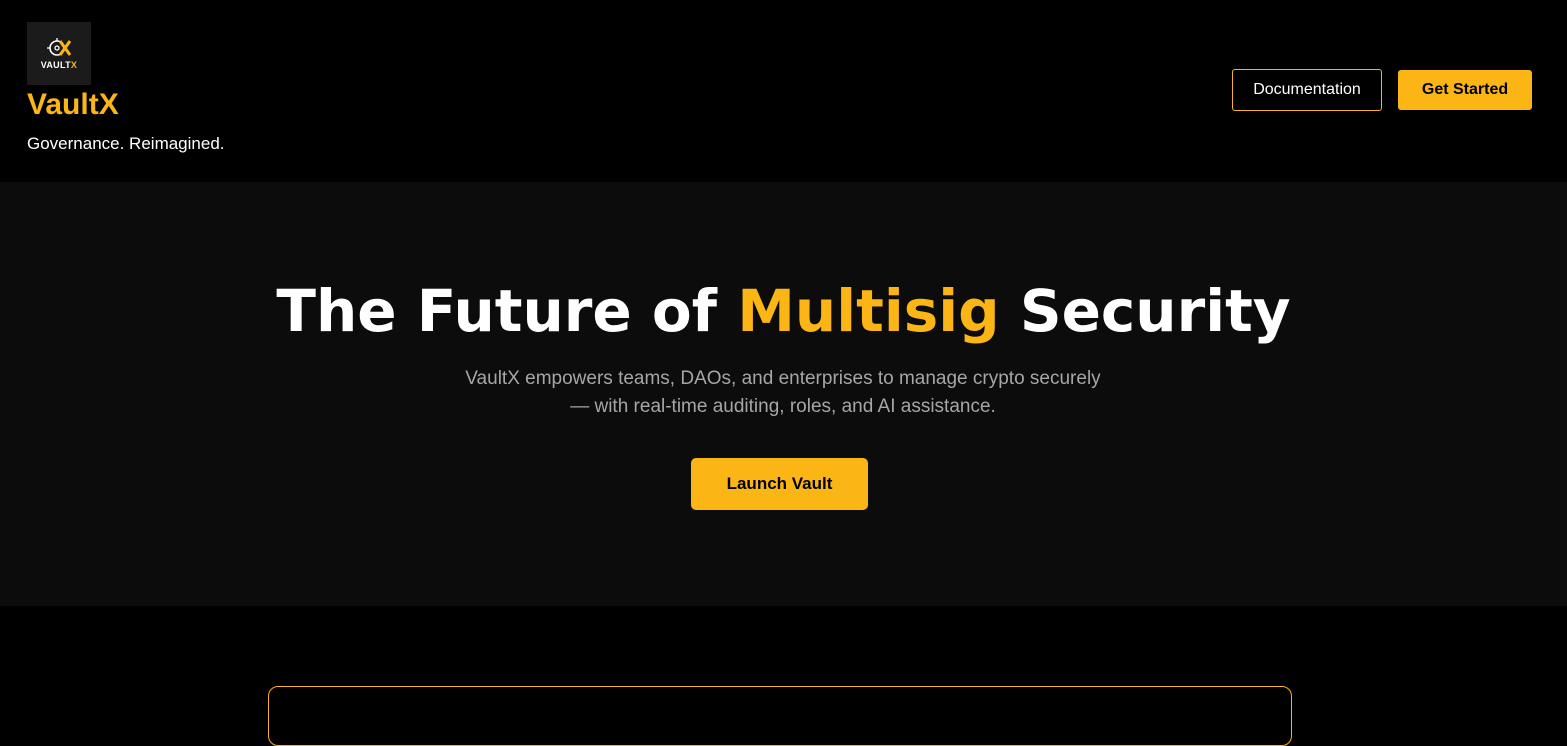 This screenshot has width=1567, height=746. What do you see at coordinates (59, 47) in the screenshot?
I see `vaultx-logo-icon` at bounding box center [59, 47].